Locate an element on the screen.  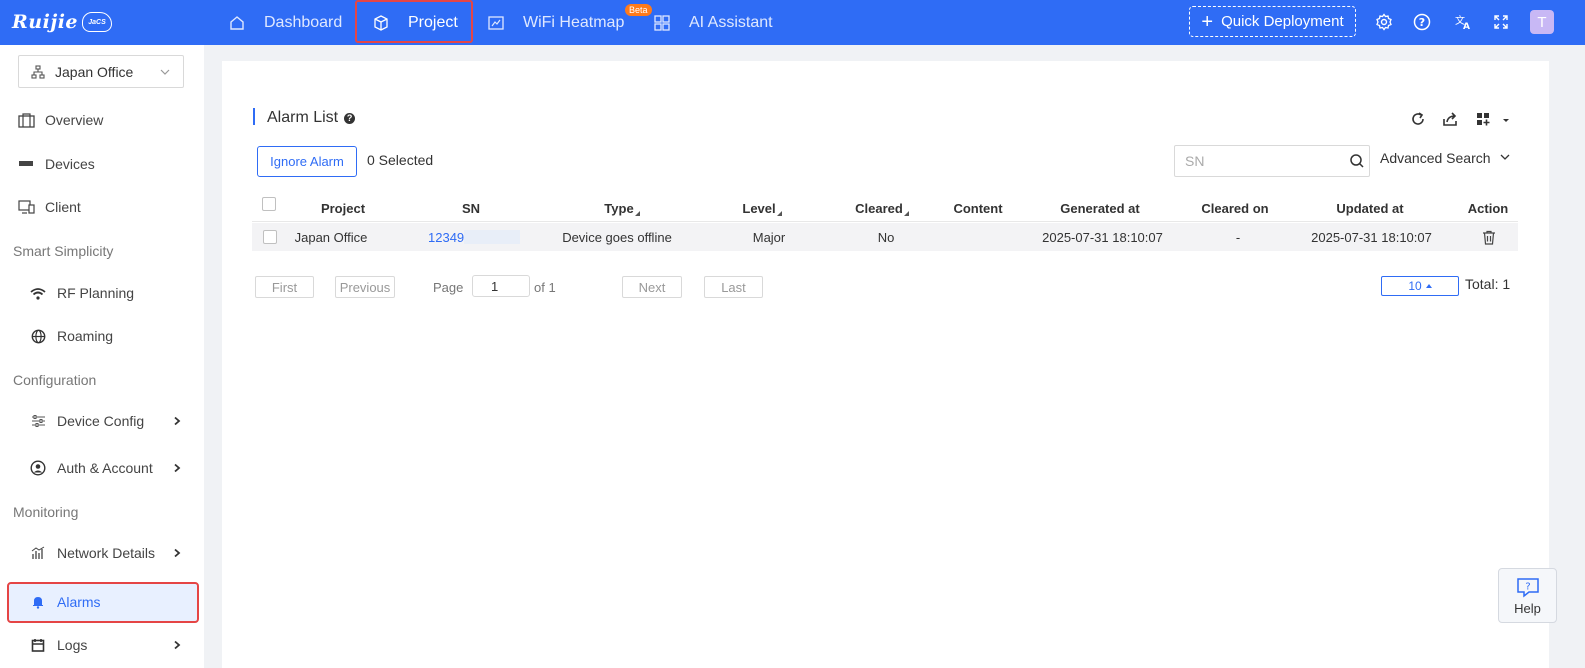
quick-deployment-button: + Quick Deployment is located at coordinates (1272, 21).